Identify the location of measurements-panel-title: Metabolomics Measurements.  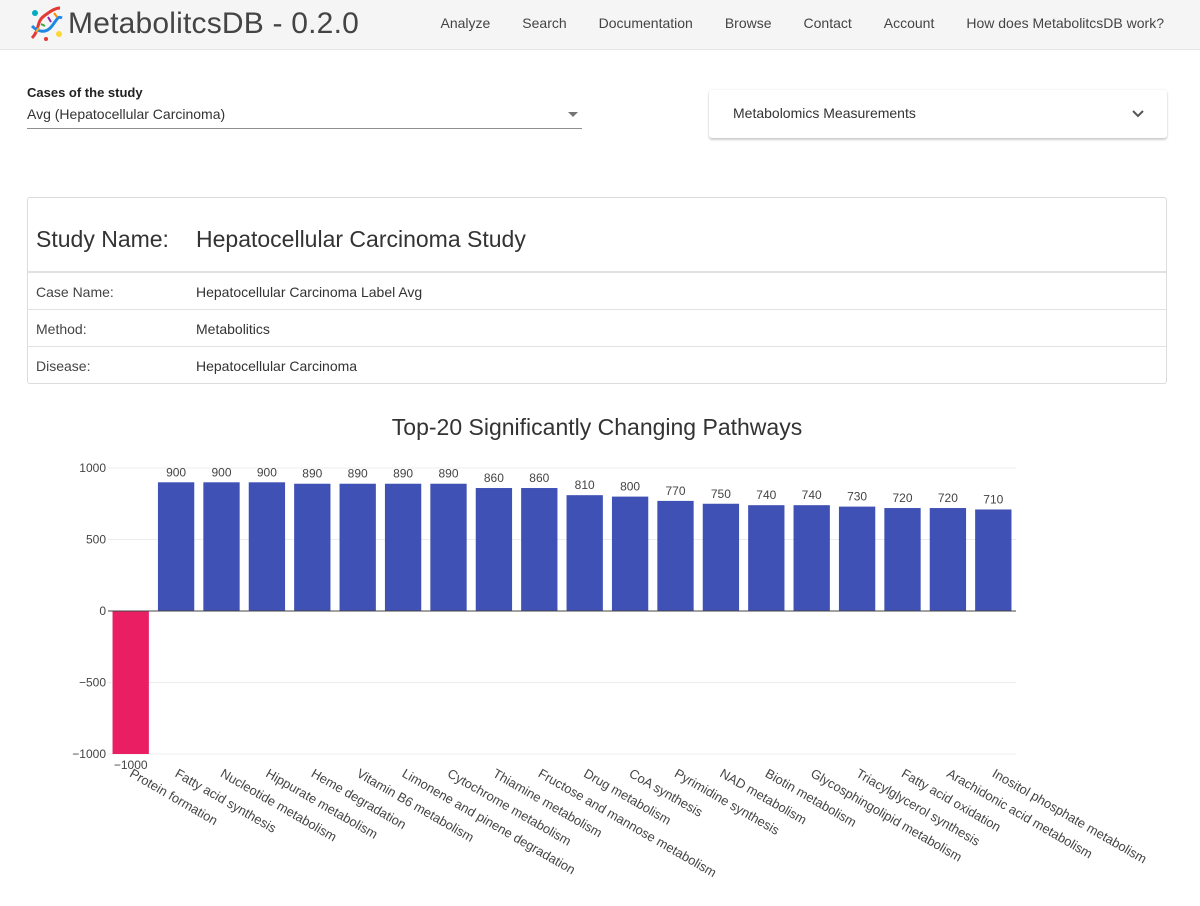
(824, 113).